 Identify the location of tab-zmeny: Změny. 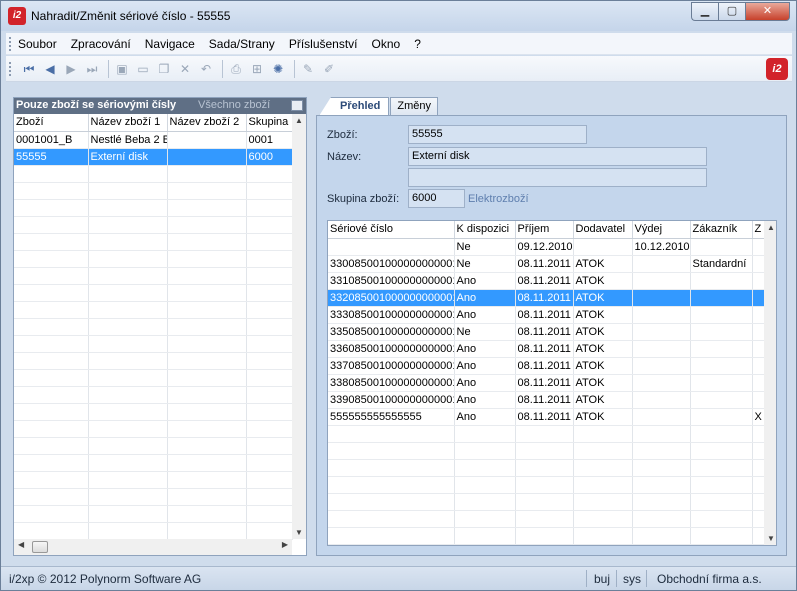
(414, 106).